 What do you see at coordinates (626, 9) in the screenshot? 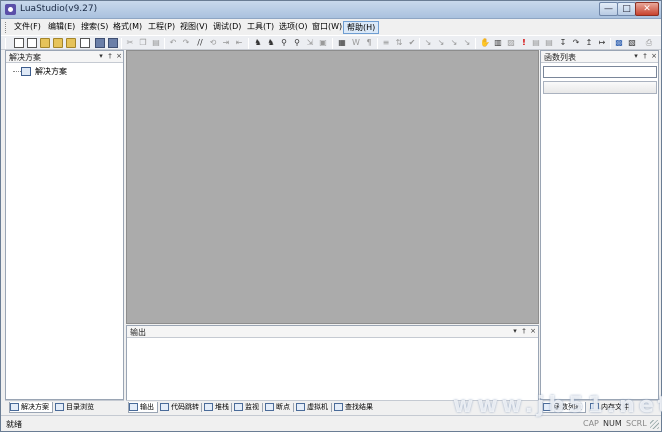
I see `maximize-button: □` at bounding box center [626, 9].